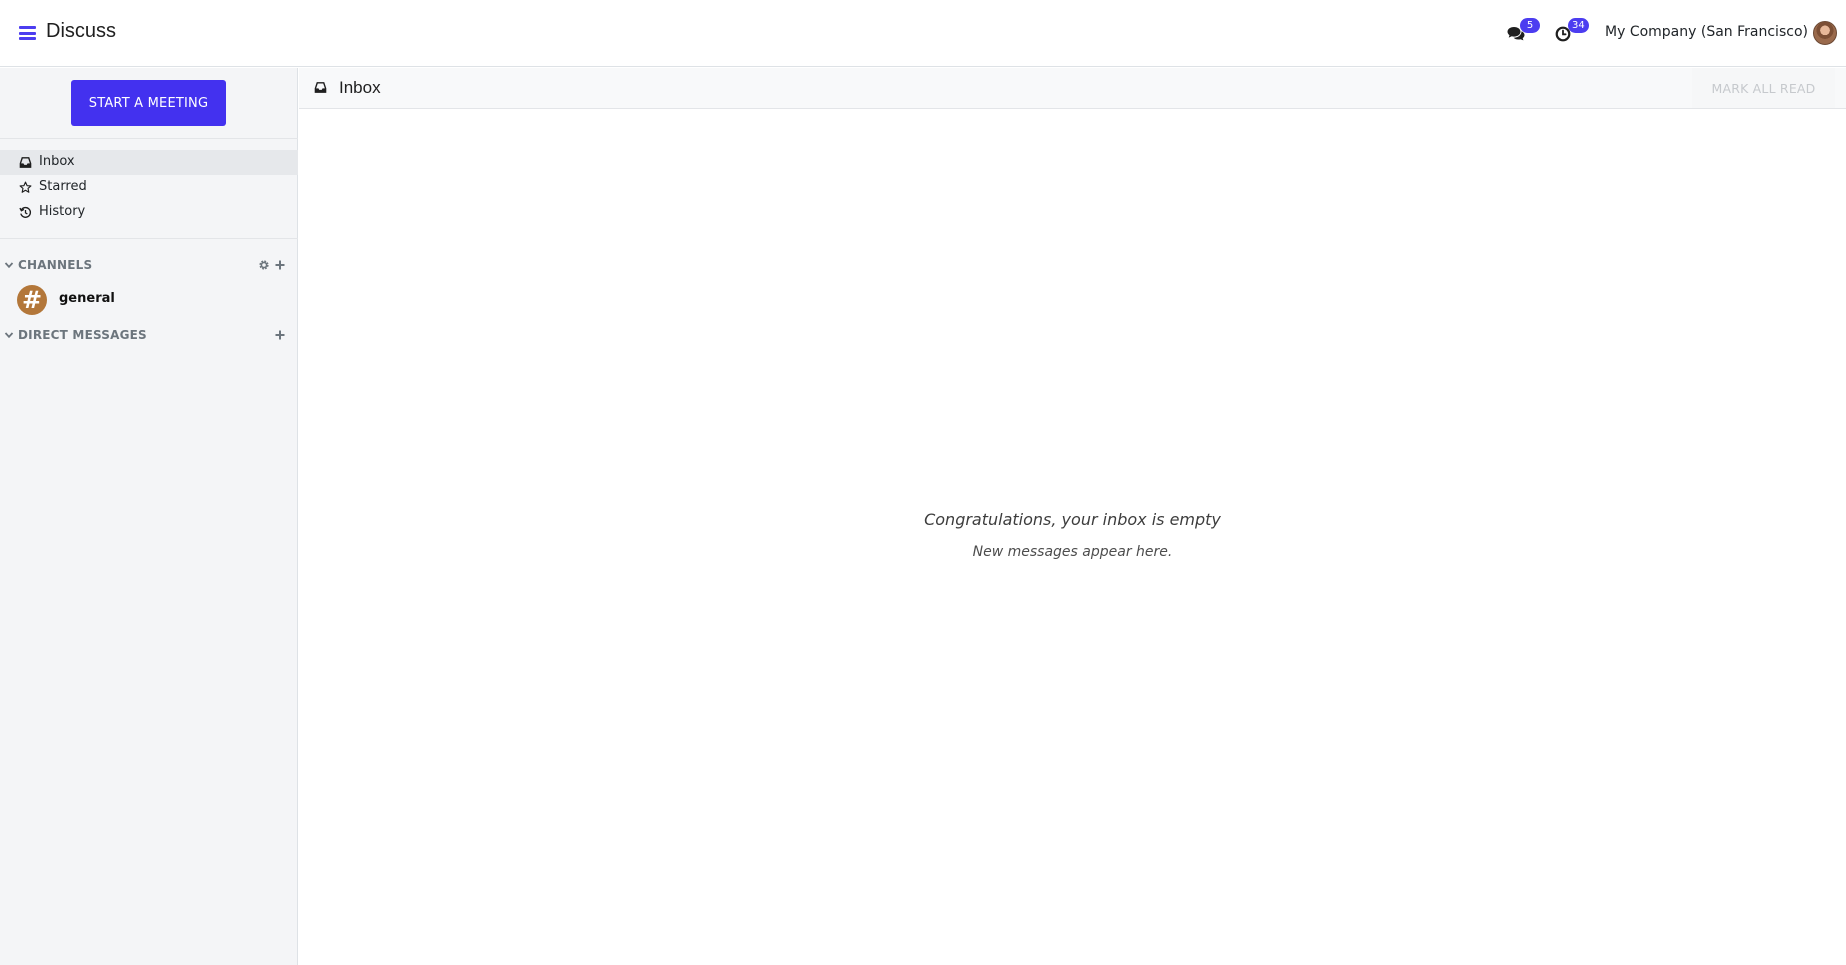  What do you see at coordinates (25, 187) in the screenshot?
I see `star-icon` at bounding box center [25, 187].